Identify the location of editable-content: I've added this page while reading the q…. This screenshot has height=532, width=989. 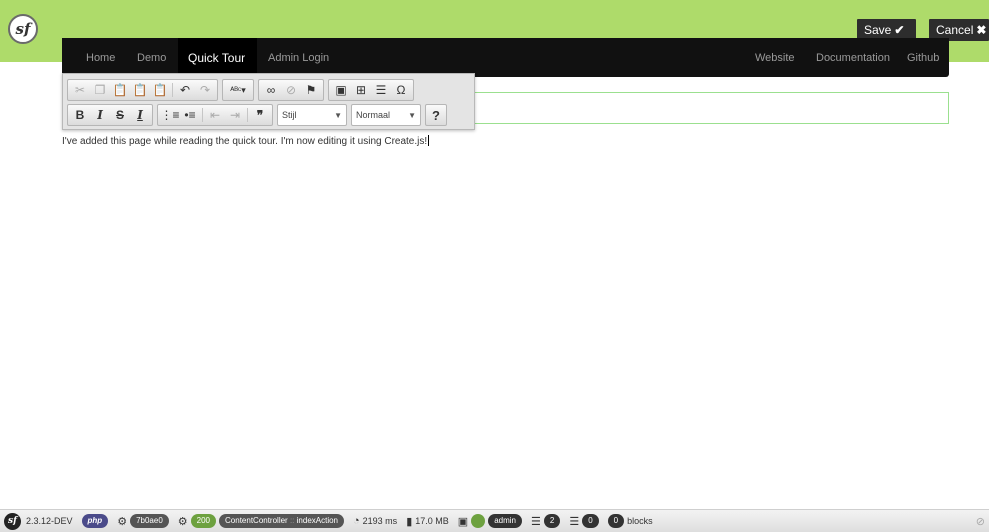
(246, 141).